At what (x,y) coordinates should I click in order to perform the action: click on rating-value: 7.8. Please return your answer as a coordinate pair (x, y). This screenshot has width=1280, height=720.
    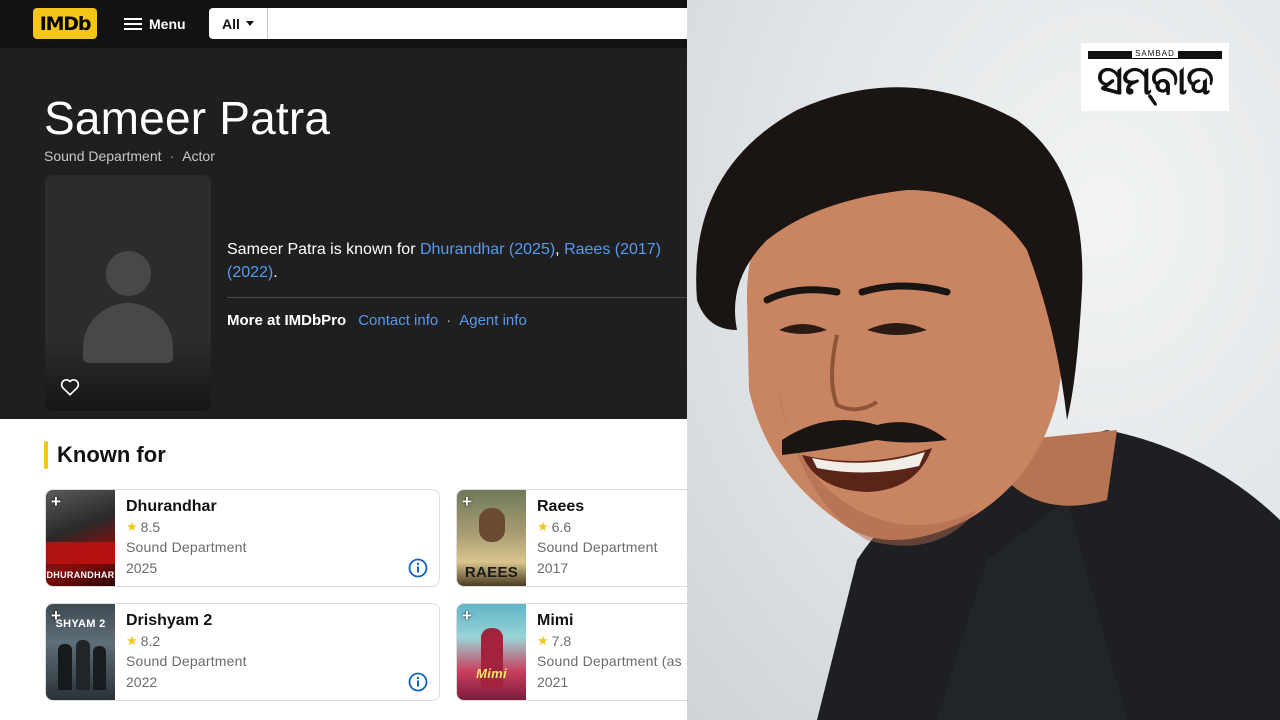
    Looking at the image, I should click on (561, 641).